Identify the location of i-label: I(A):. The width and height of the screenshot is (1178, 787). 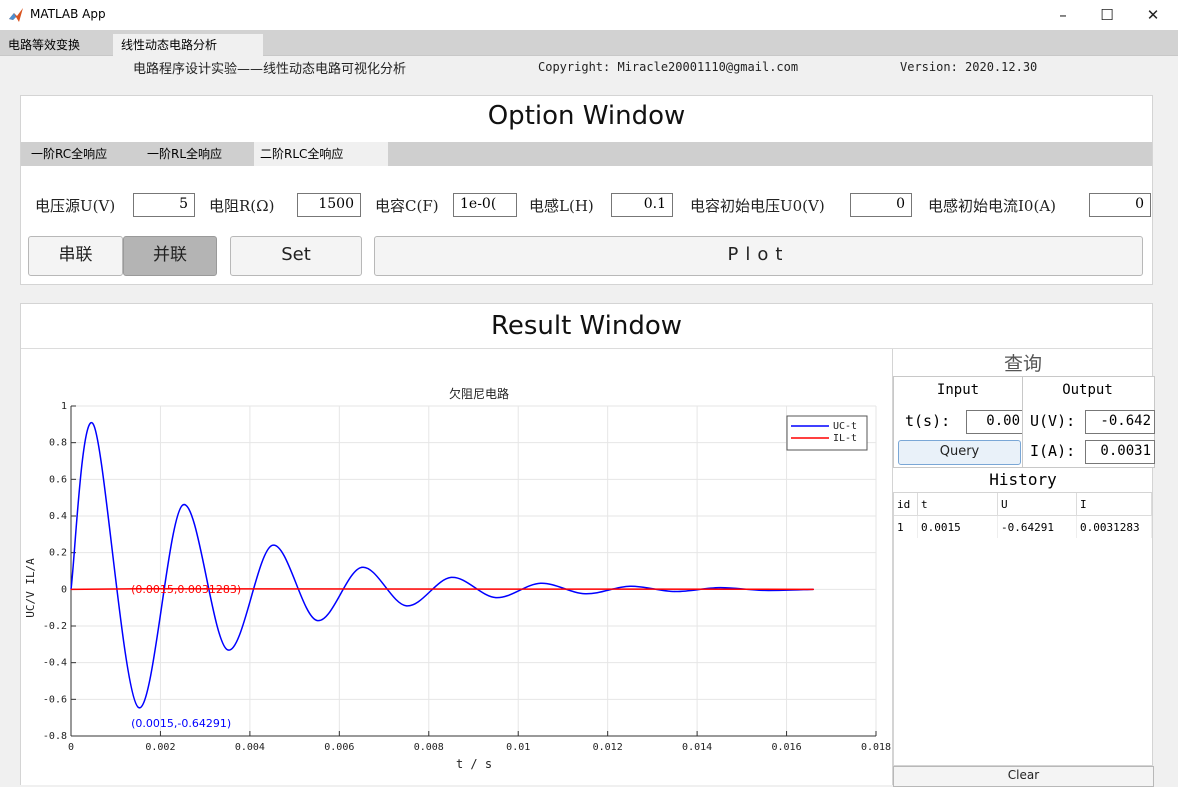
(1053, 451).